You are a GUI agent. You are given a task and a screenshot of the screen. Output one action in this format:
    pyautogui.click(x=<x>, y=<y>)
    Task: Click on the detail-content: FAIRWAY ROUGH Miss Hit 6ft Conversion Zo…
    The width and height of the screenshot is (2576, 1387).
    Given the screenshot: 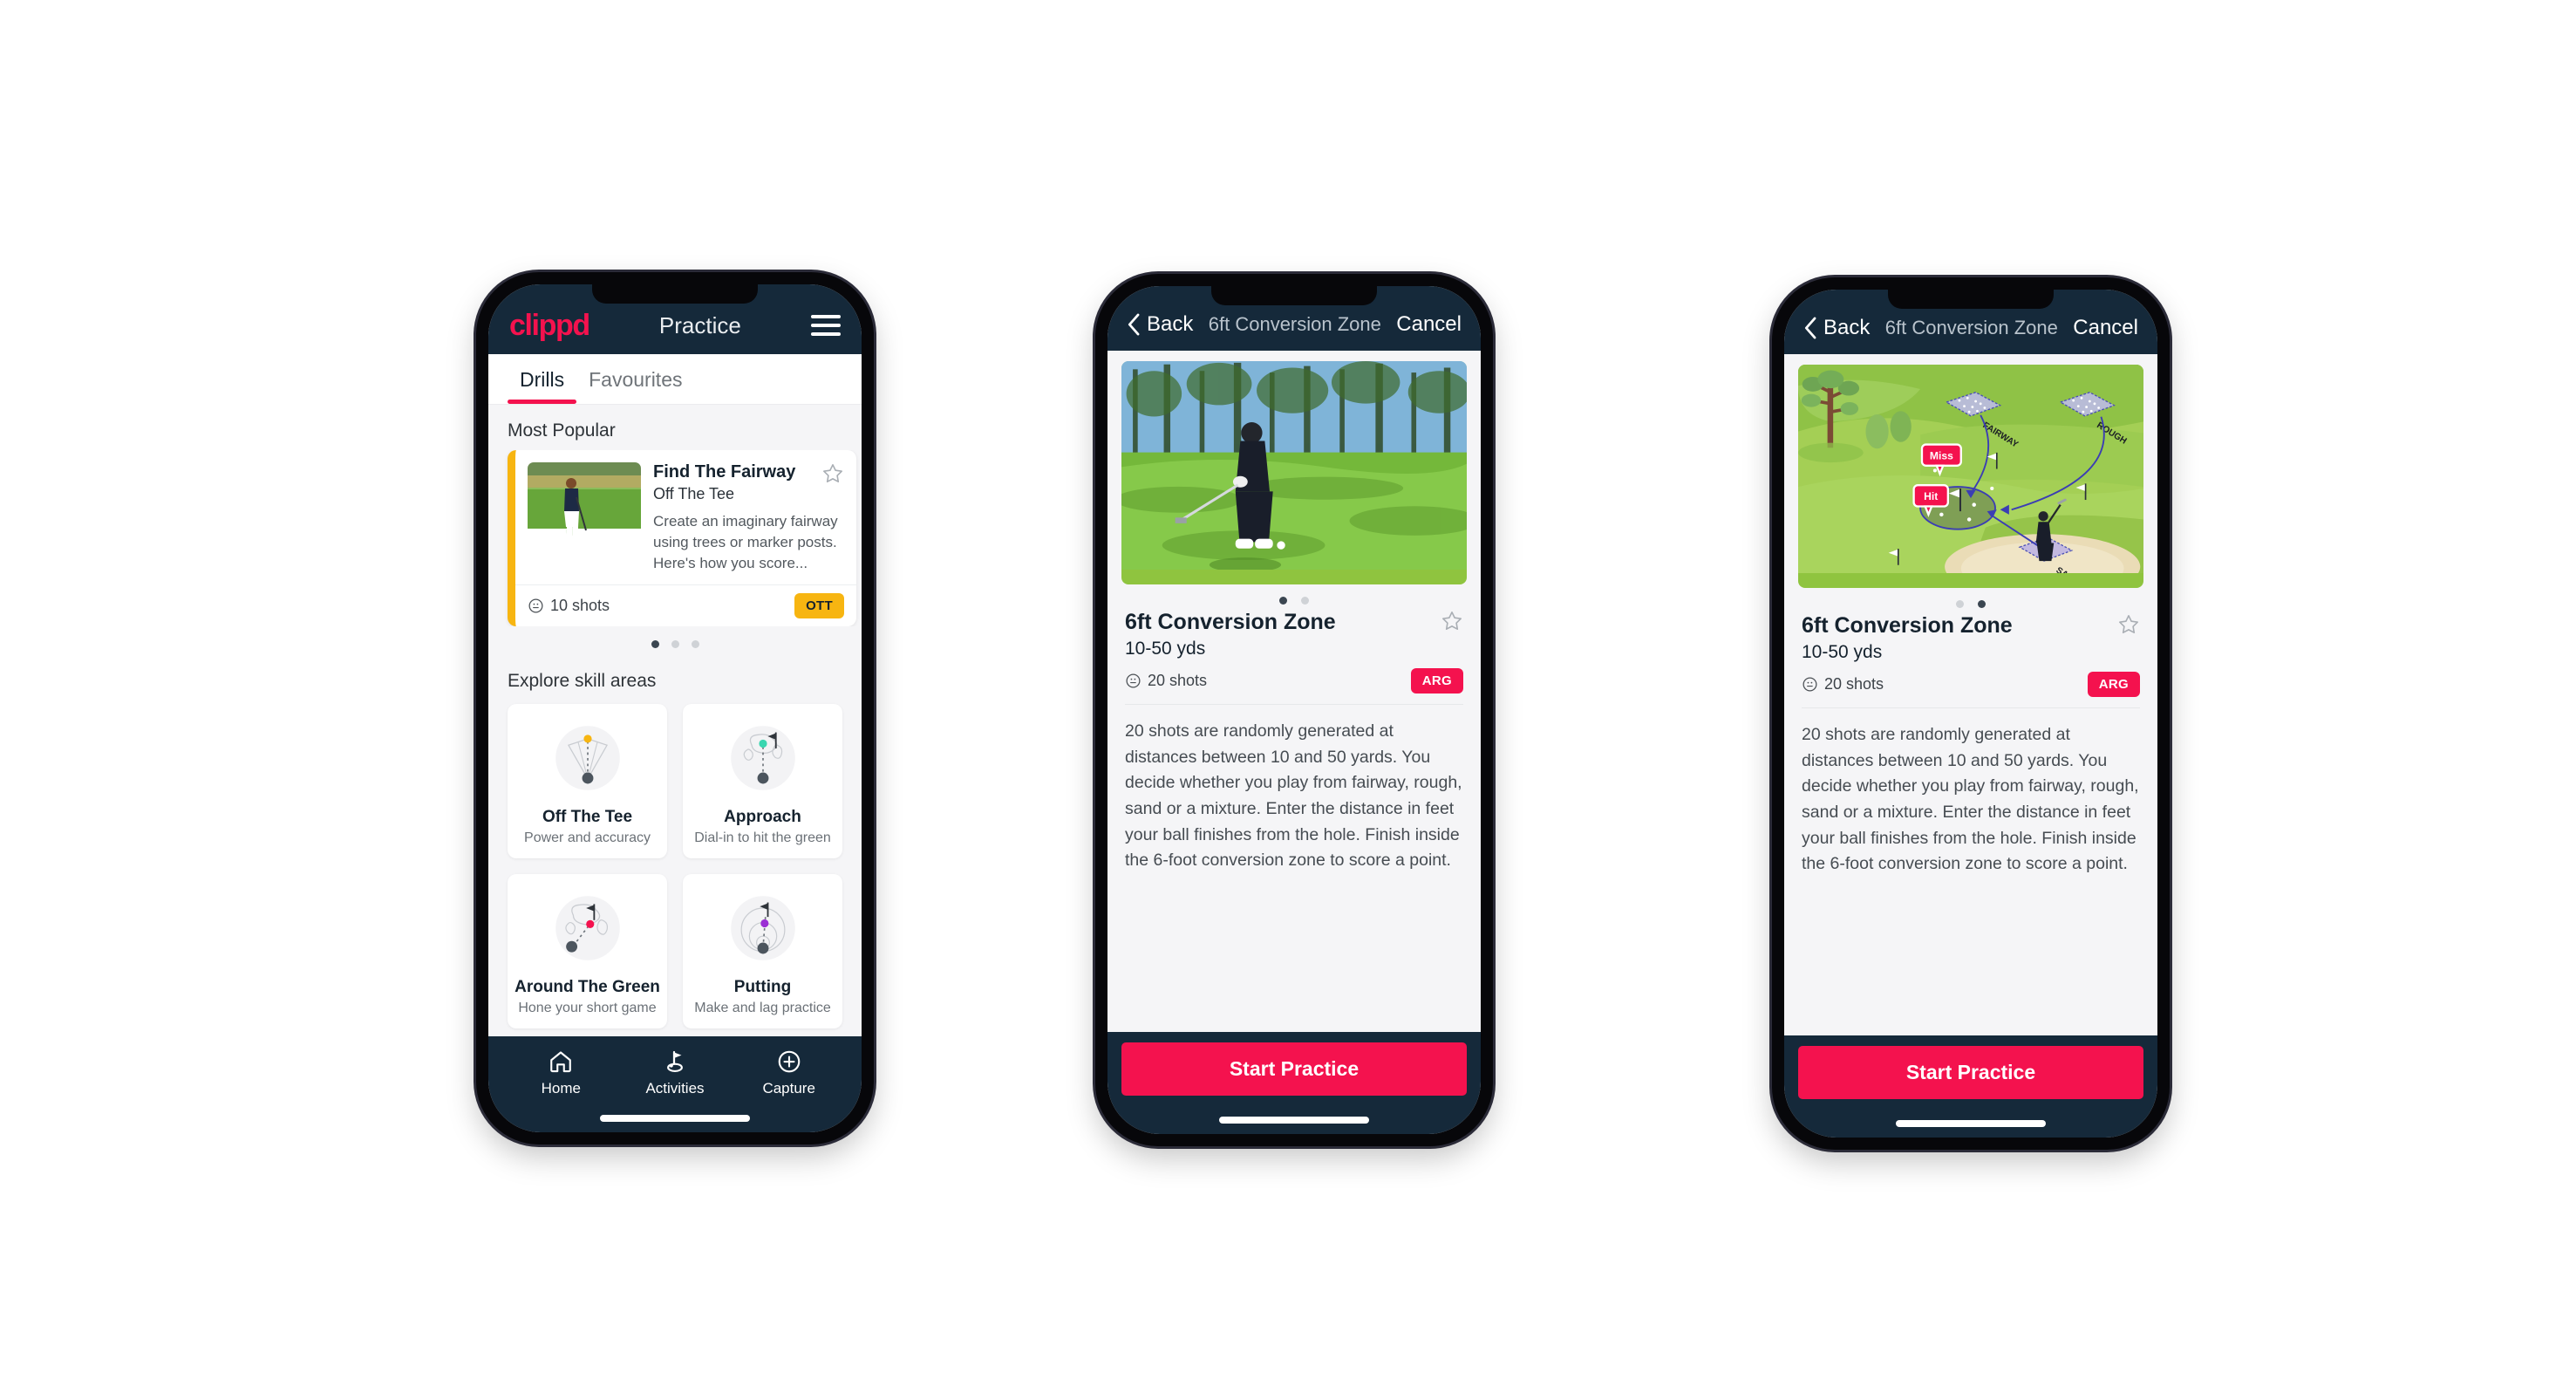 What is the action you would take?
    pyautogui.click(x=1971, y=694)
    